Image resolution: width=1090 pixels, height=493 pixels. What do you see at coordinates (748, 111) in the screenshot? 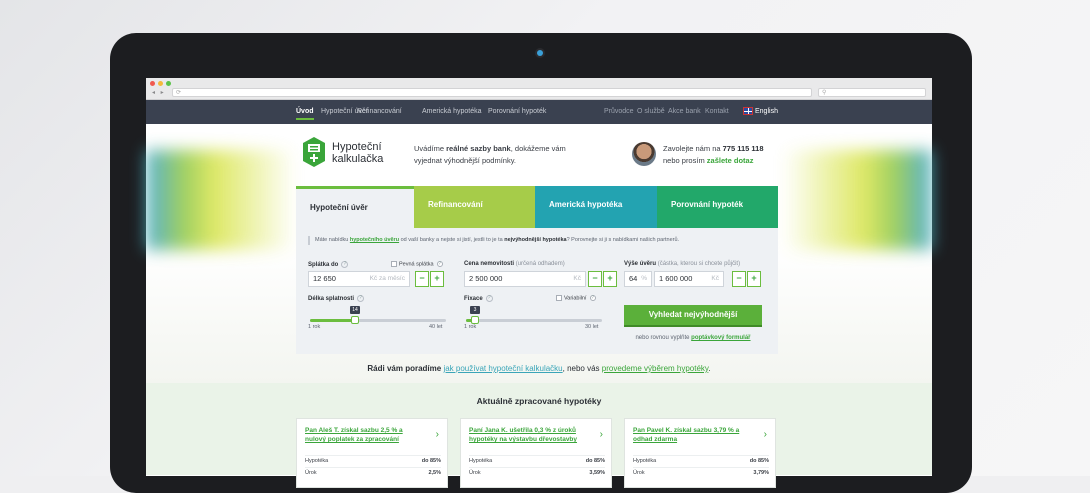
I see `uk-flag-icon` at bounding box center [748, 111].